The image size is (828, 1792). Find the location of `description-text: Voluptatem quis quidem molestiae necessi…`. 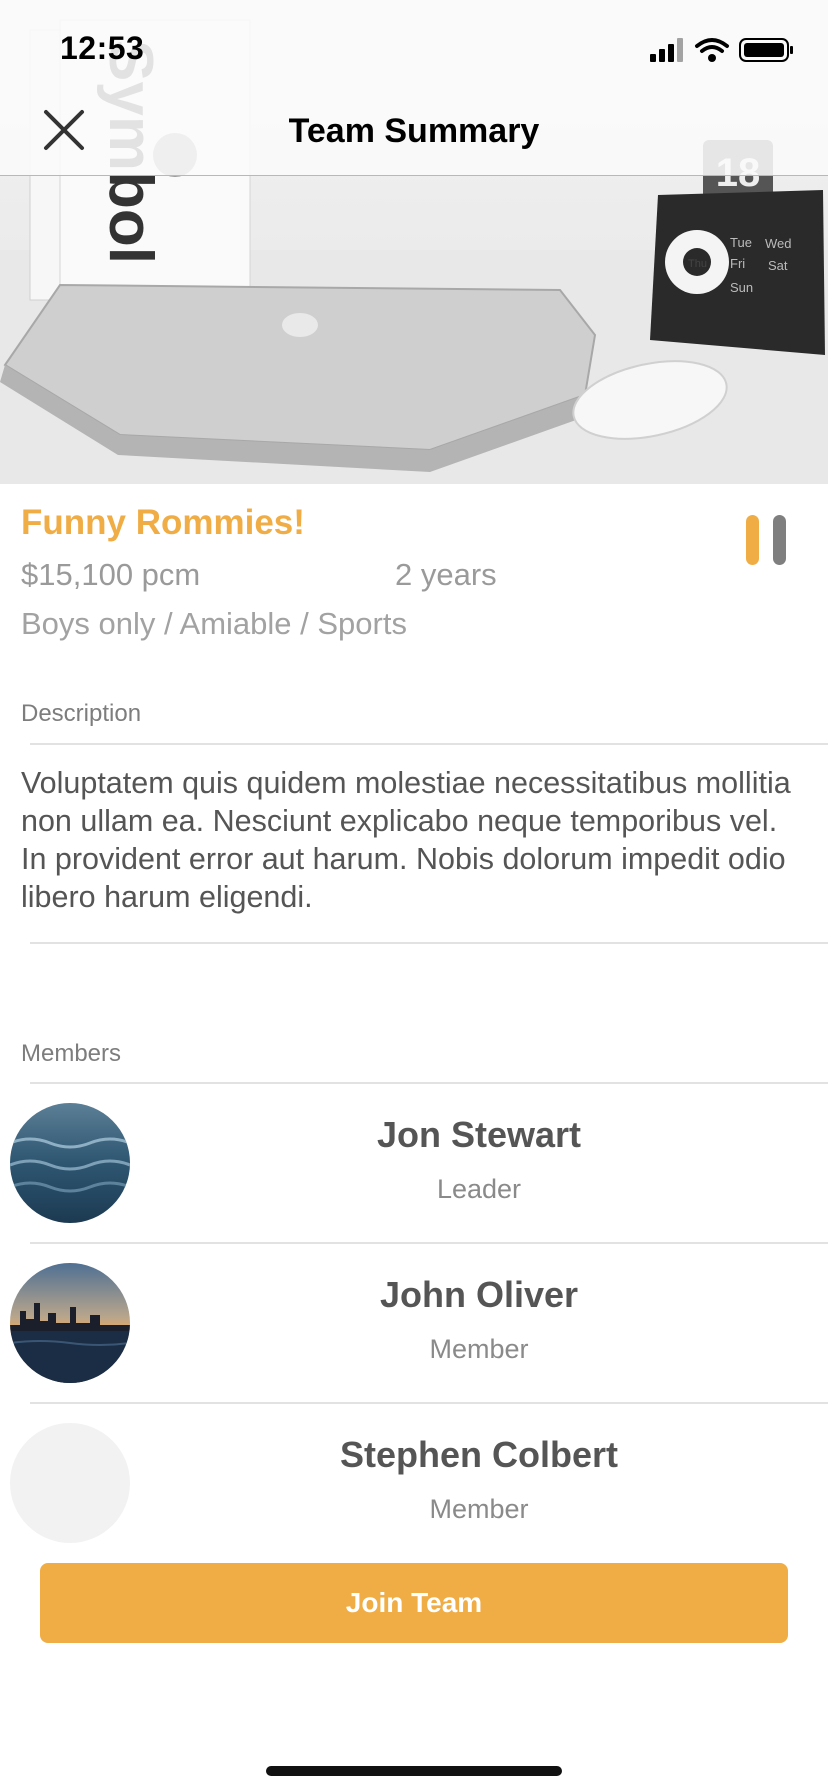

description-text: Voluptatem quis quidem molestiae necessi… is located at coordinates (406, 840).